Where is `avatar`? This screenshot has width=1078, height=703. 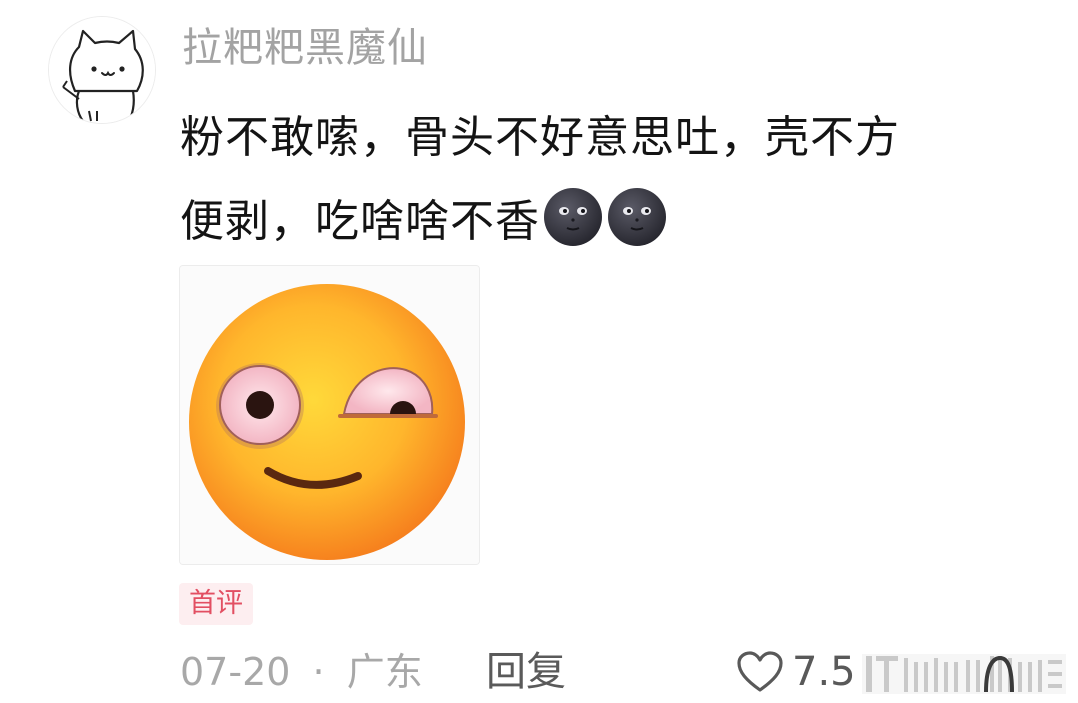 avatar is located at coordinates (102, 70).